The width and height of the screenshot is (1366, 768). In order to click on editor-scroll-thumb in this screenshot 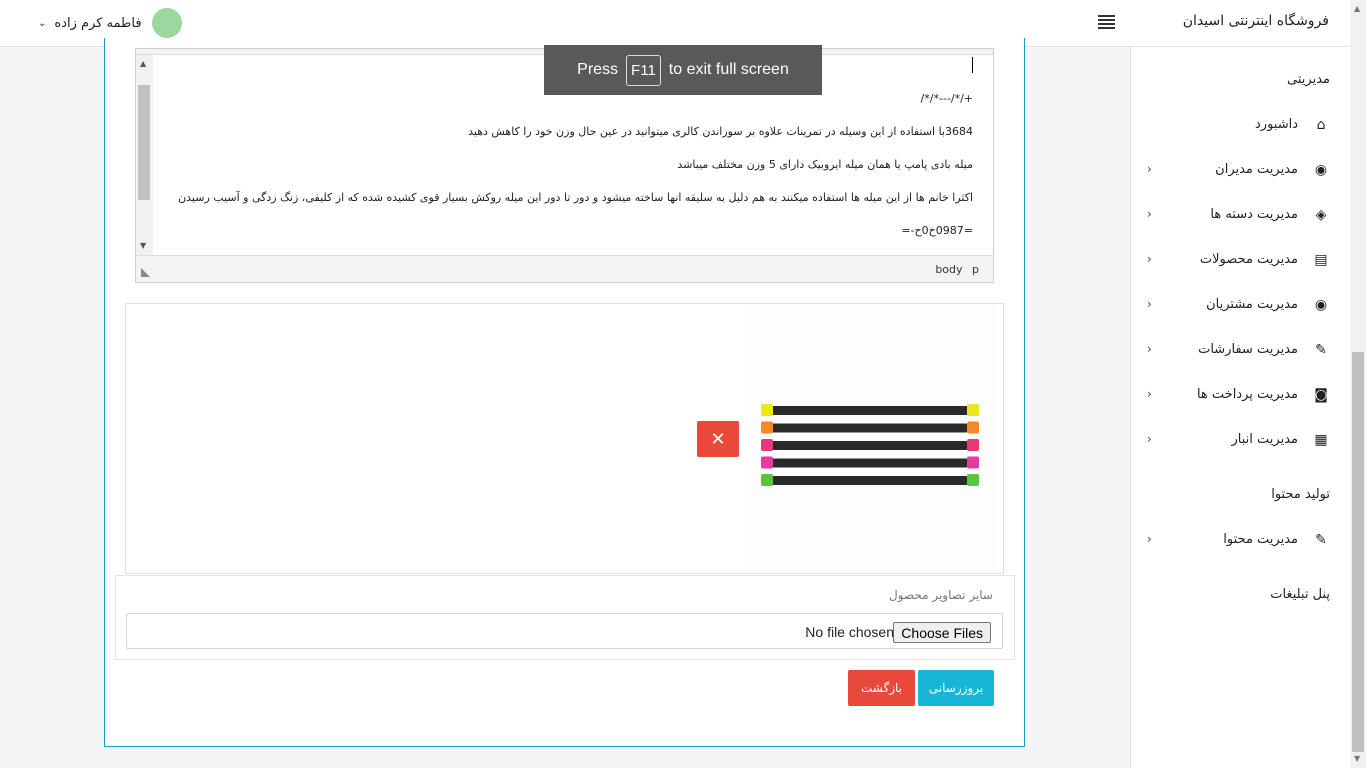, I will do `click(144, 142)`.